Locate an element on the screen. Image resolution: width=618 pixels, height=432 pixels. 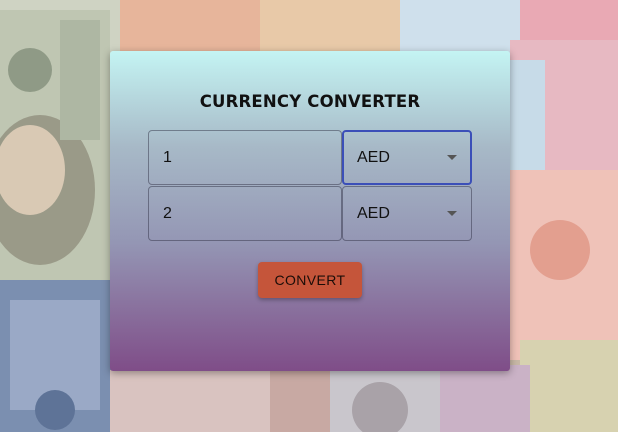
from-amount-input is located at coordinates (245, 157).